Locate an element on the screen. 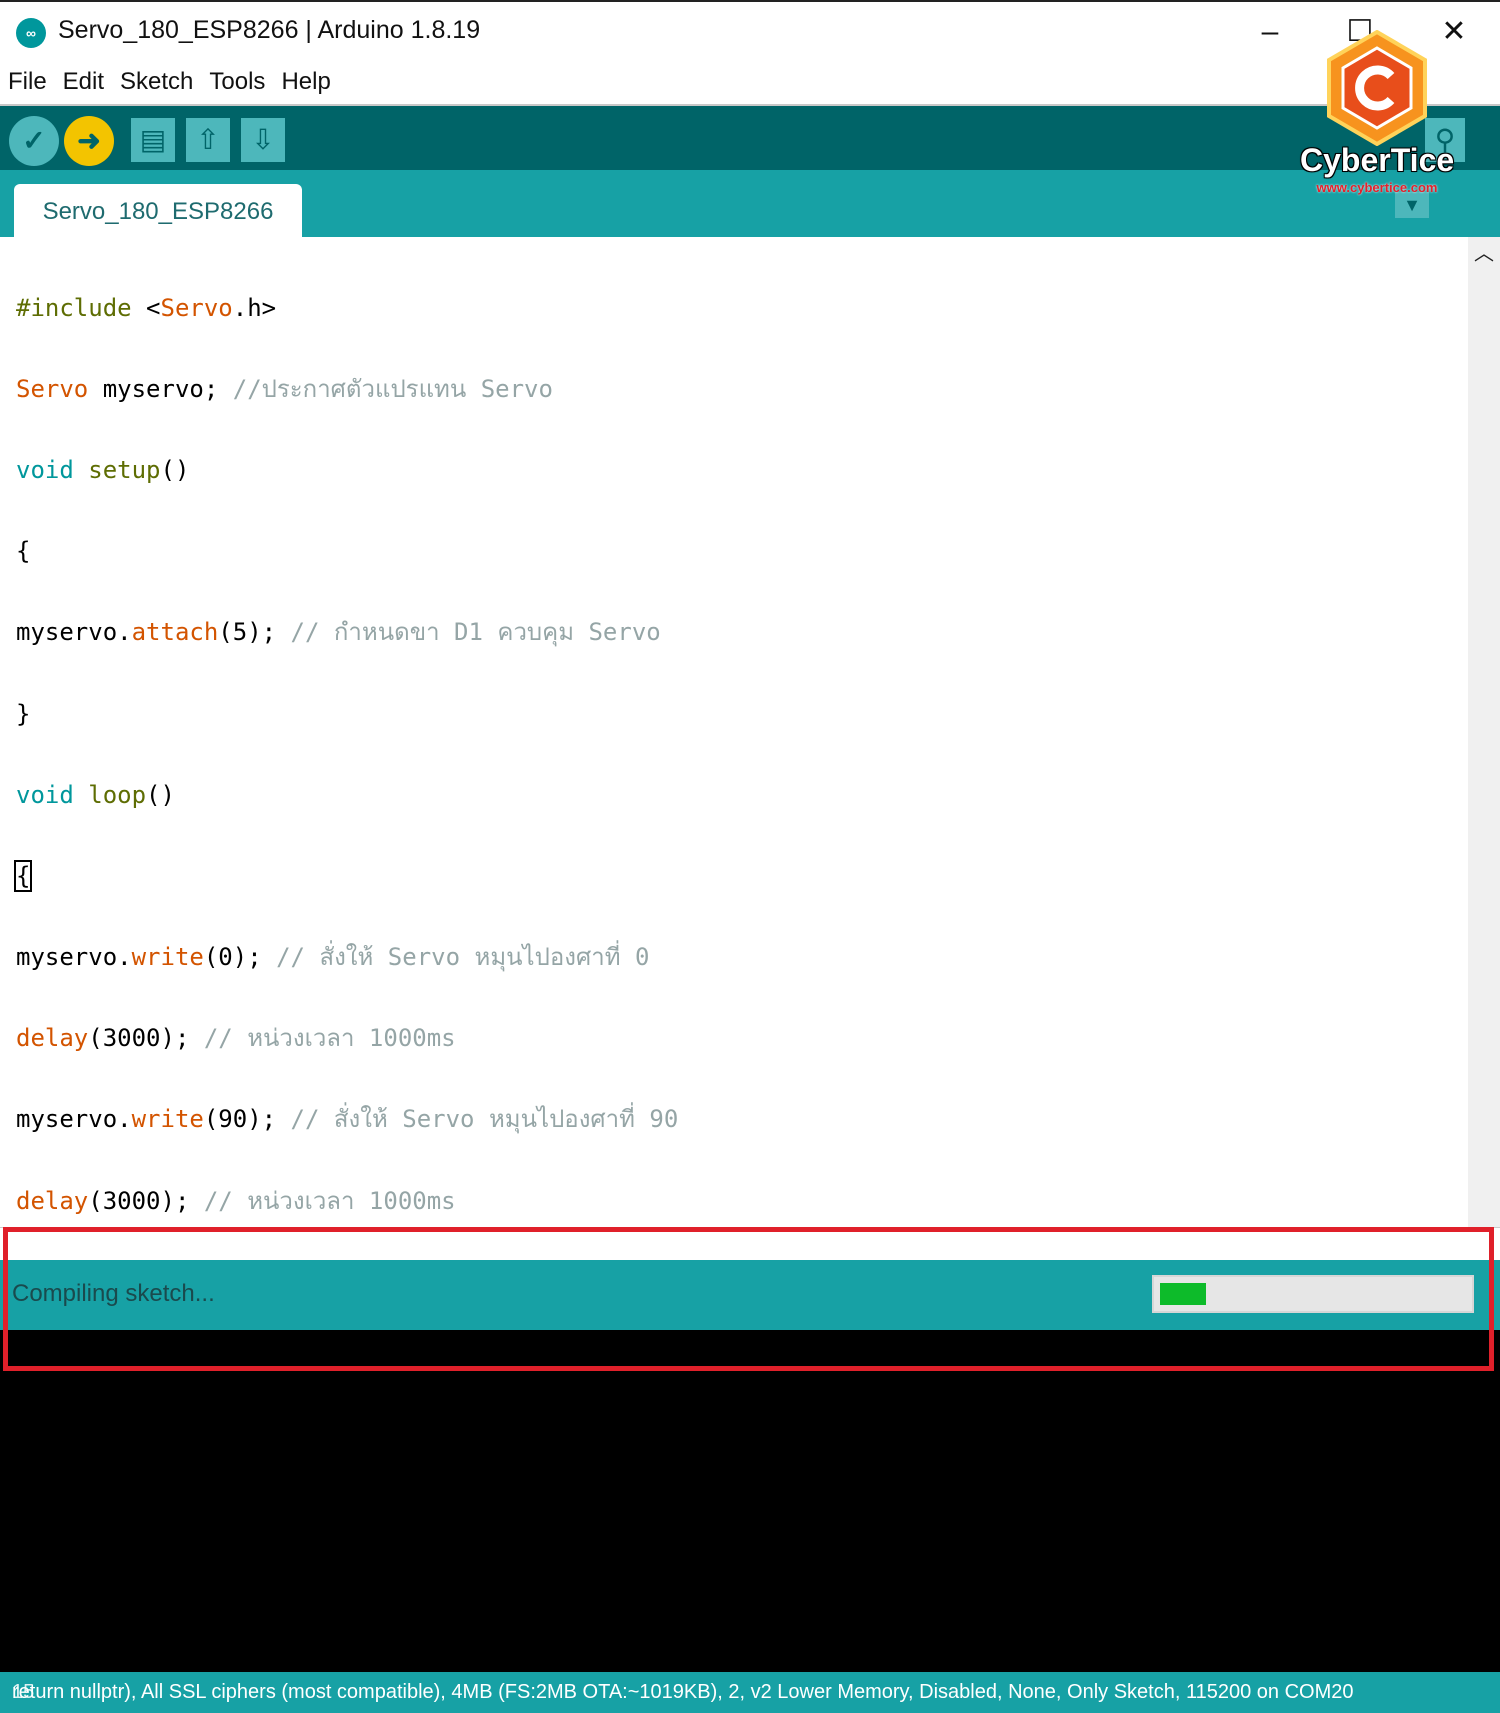 The height and width of the screenshot is (1713, 1500). editor-scrollbar: ︿ is located at coordinates (1484, 732).